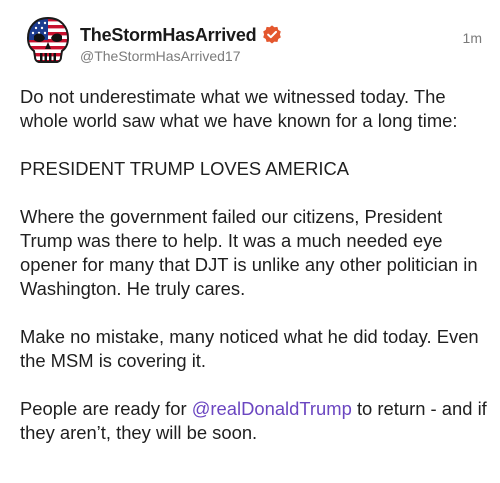  I want to click on display-name: TheStormHasArrived, so click(168, 35).